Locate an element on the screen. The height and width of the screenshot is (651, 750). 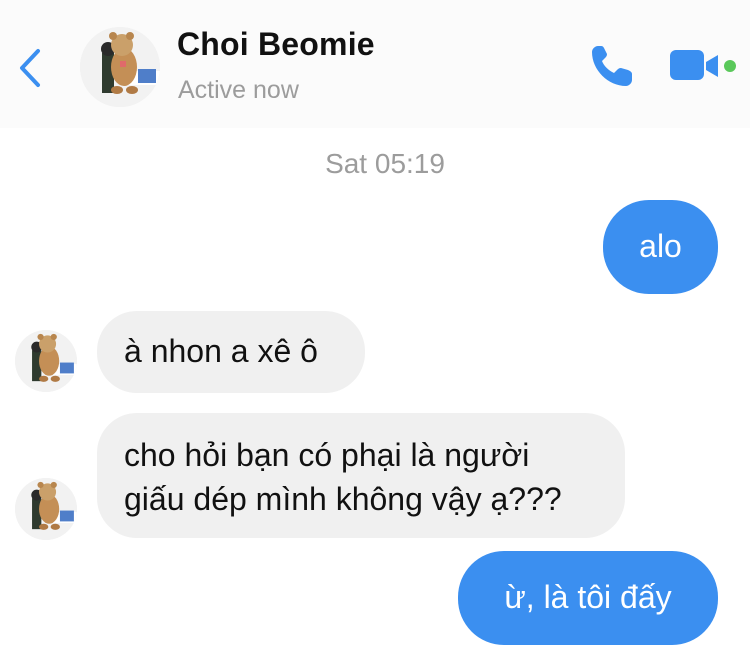
message-timestamp: Sat 05:19 is located at coordinates (385, 163).